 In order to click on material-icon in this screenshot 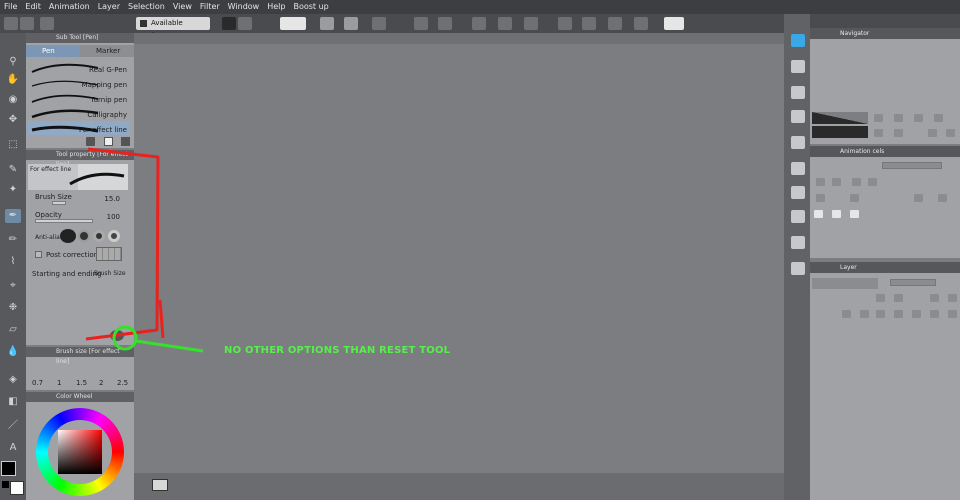, I will do `click(798, 168)`.